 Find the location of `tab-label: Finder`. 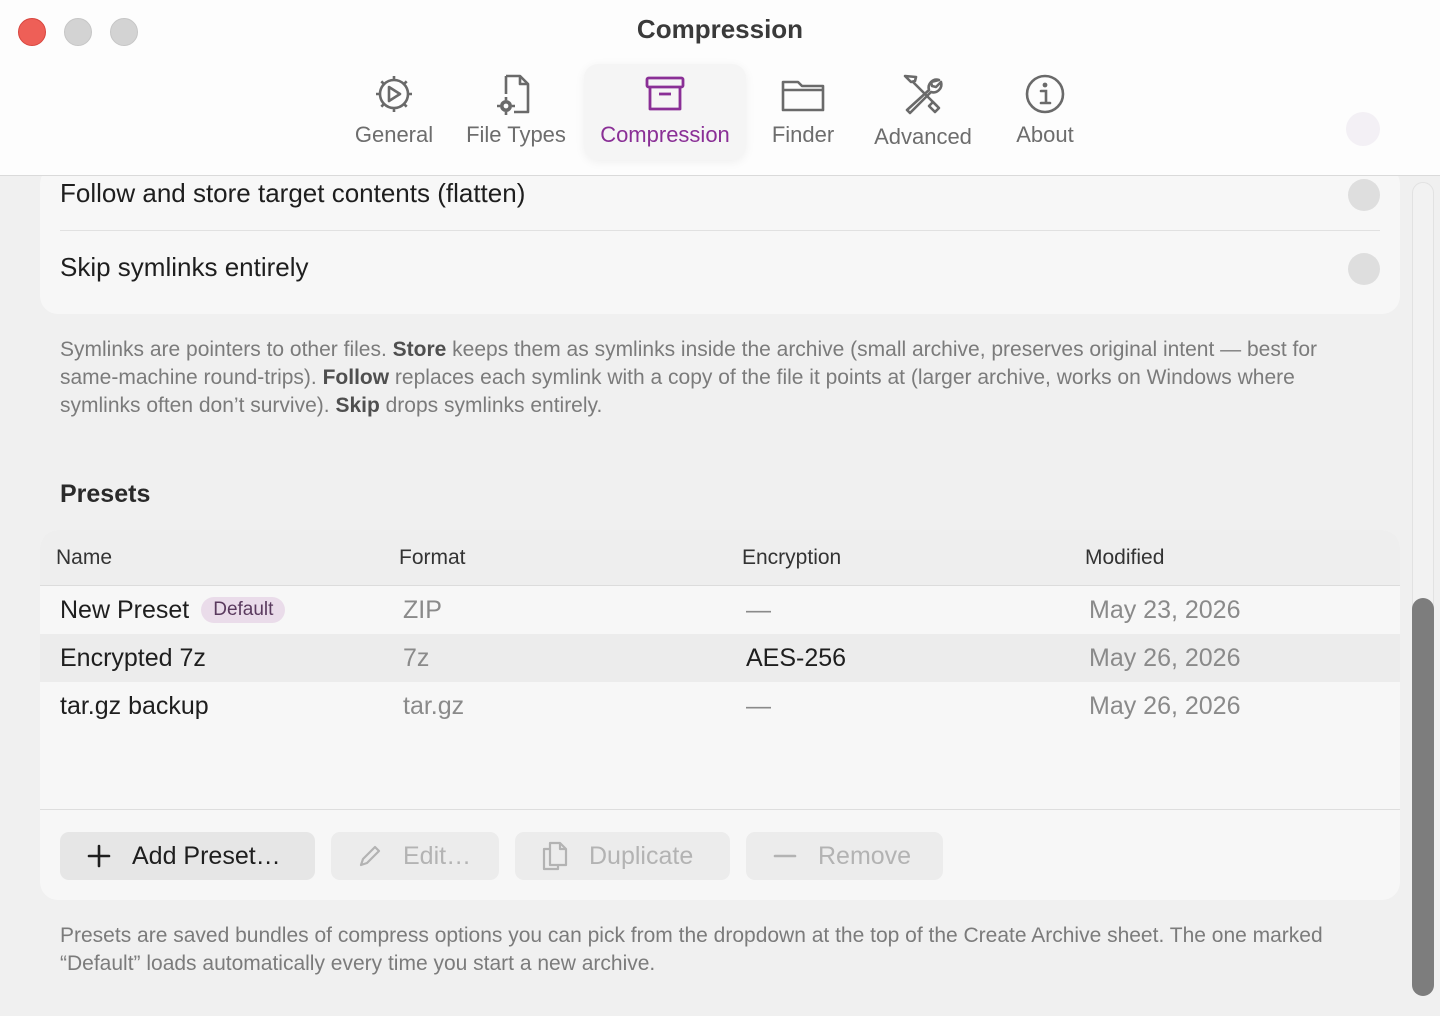

tab-label: Finder is located at coordinates (803, 134).